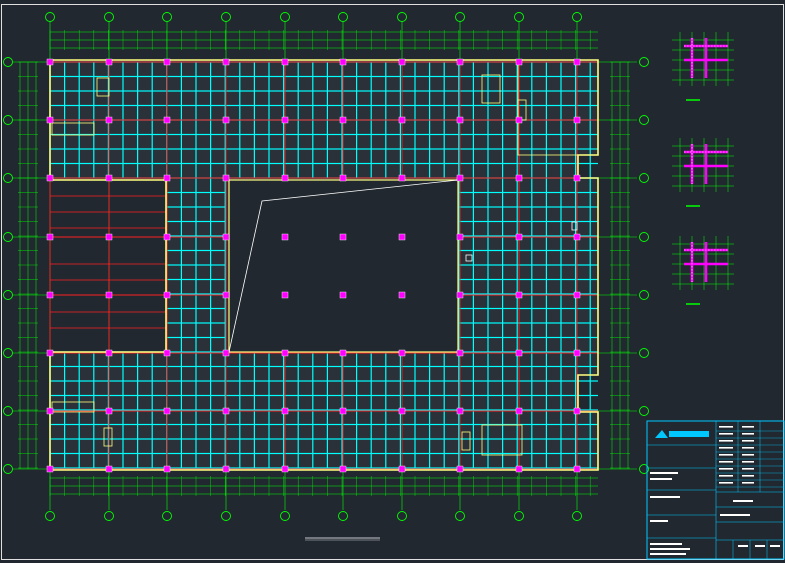 The height and width of the screenshot is (563, 785). Describe the element at coordinates (343, 266) in the screenshot. I see `floor-opening` at that location.